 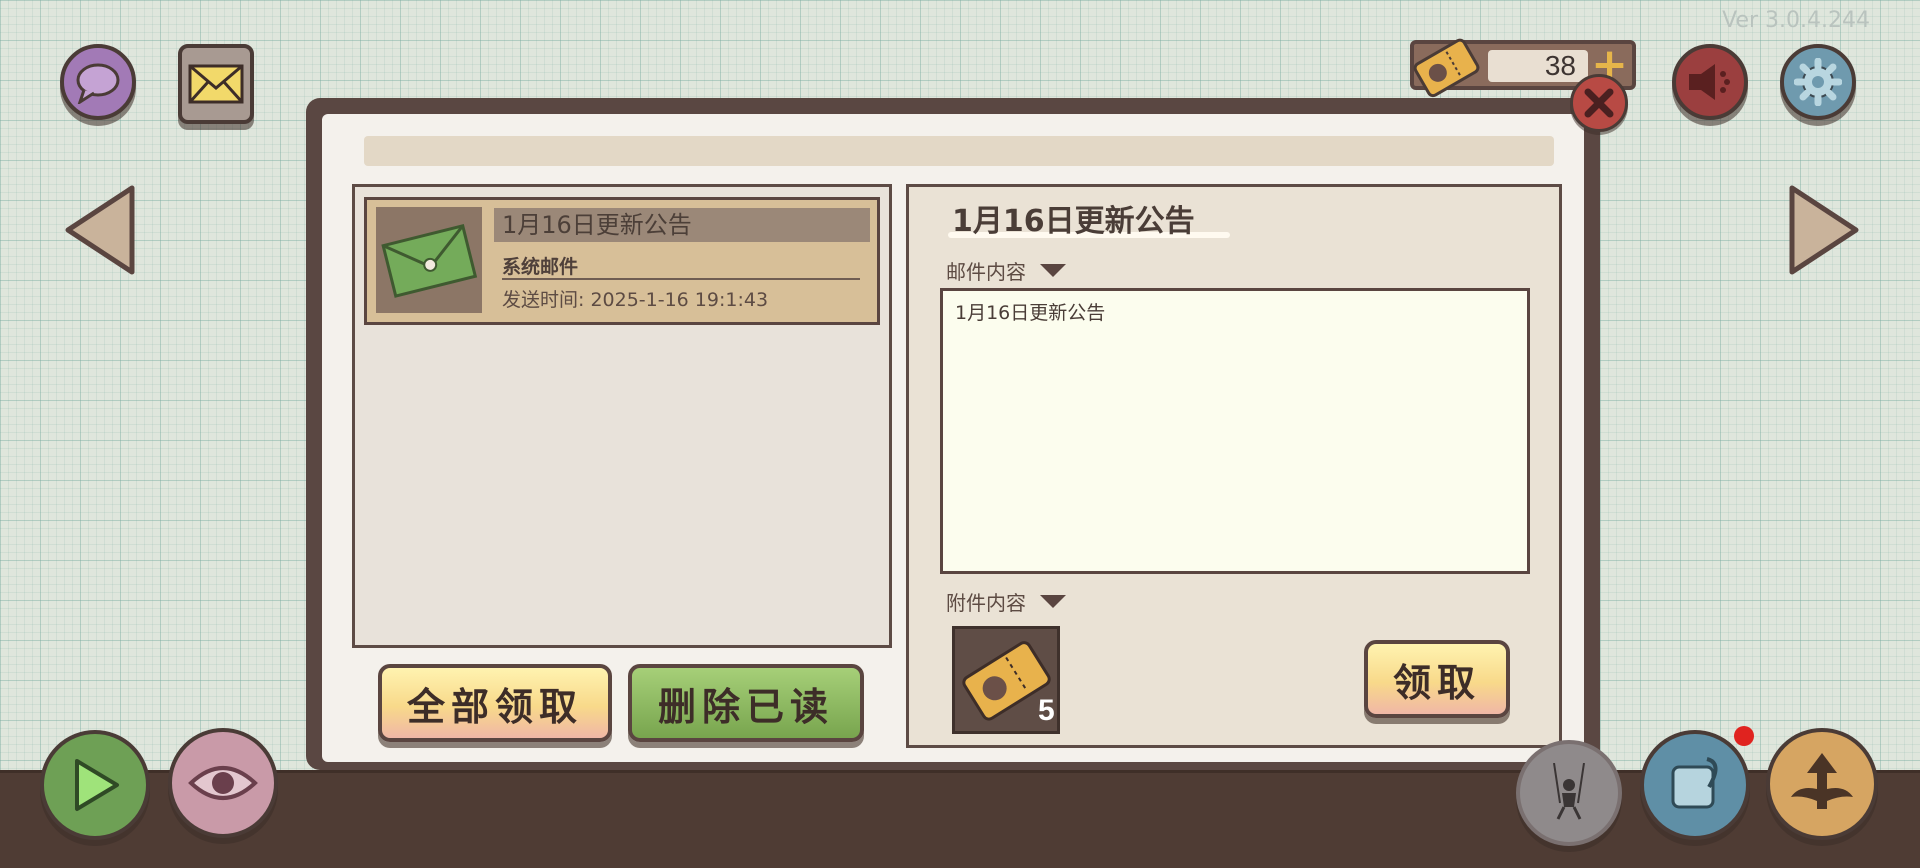 I want to click on play-icon, so click(x=97, y=785).